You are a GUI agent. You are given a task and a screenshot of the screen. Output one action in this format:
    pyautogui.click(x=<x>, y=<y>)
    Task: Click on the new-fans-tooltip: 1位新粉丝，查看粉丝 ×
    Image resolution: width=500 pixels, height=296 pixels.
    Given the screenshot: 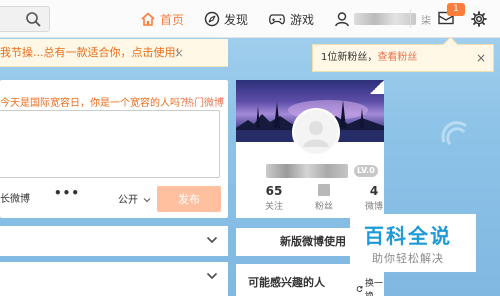 What is the action you would take?
    pyautogui.click(x=403, y=58)
    